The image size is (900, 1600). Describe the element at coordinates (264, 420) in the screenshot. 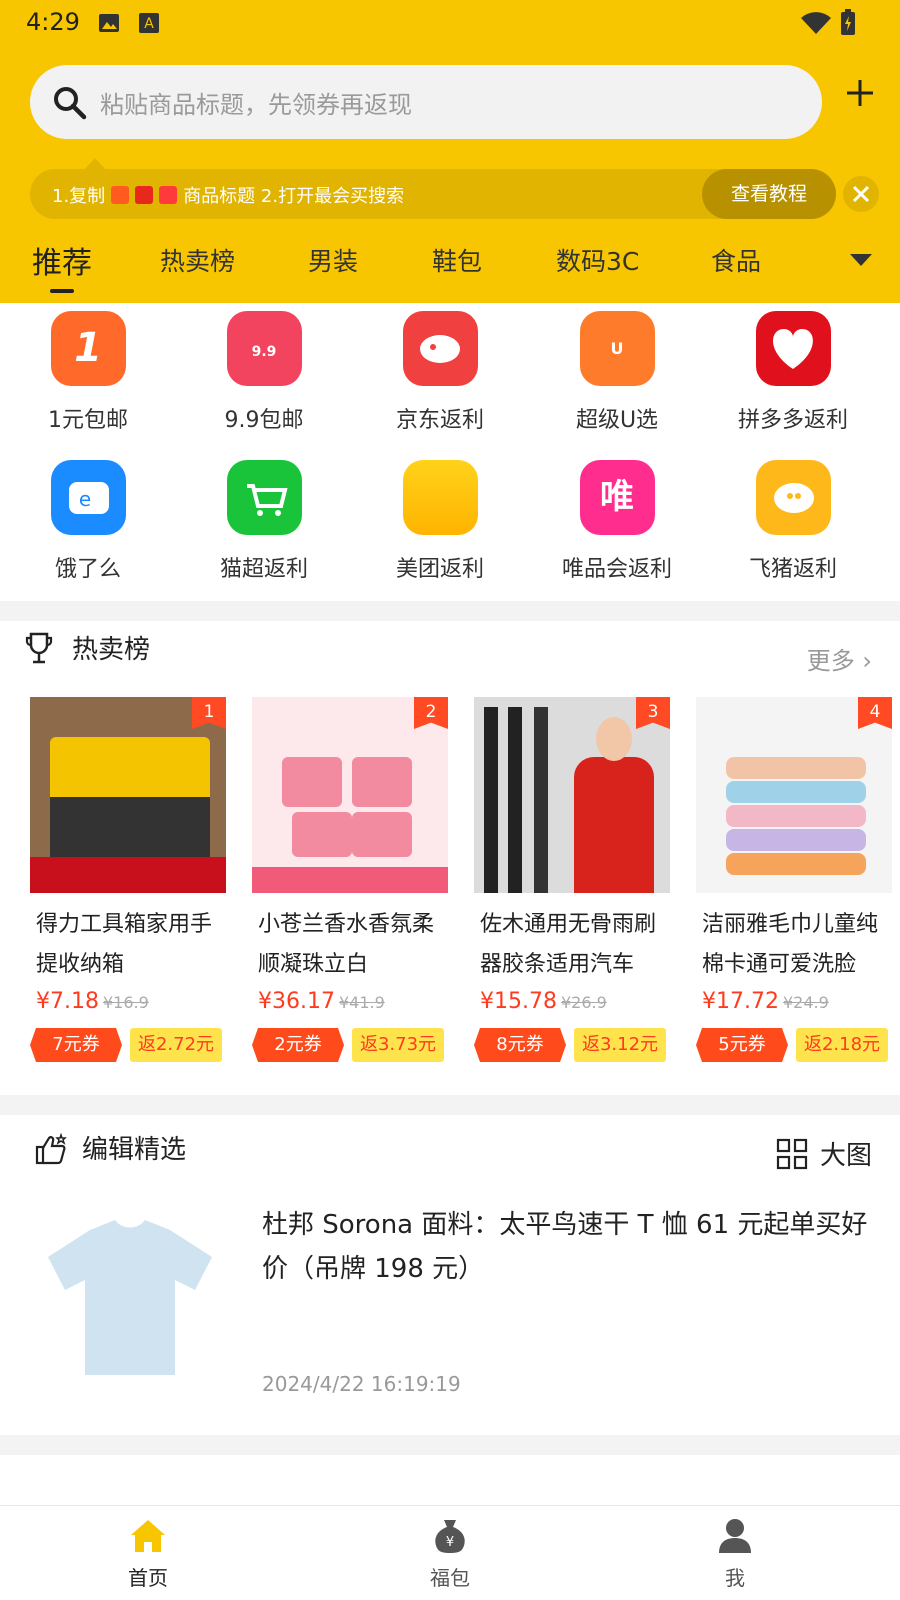

I see `shortcut-label: 9.9包邮` at that location.